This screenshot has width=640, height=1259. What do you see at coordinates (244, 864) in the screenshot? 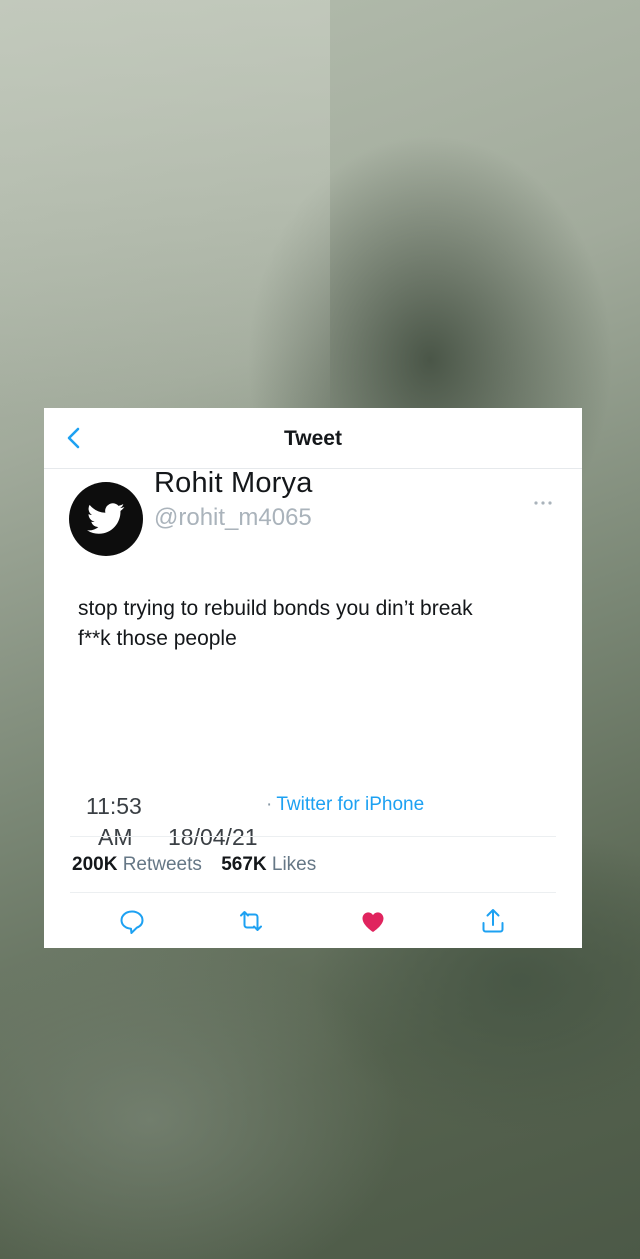
I see `likes-count: 567K` at bounding box center [244, 864].